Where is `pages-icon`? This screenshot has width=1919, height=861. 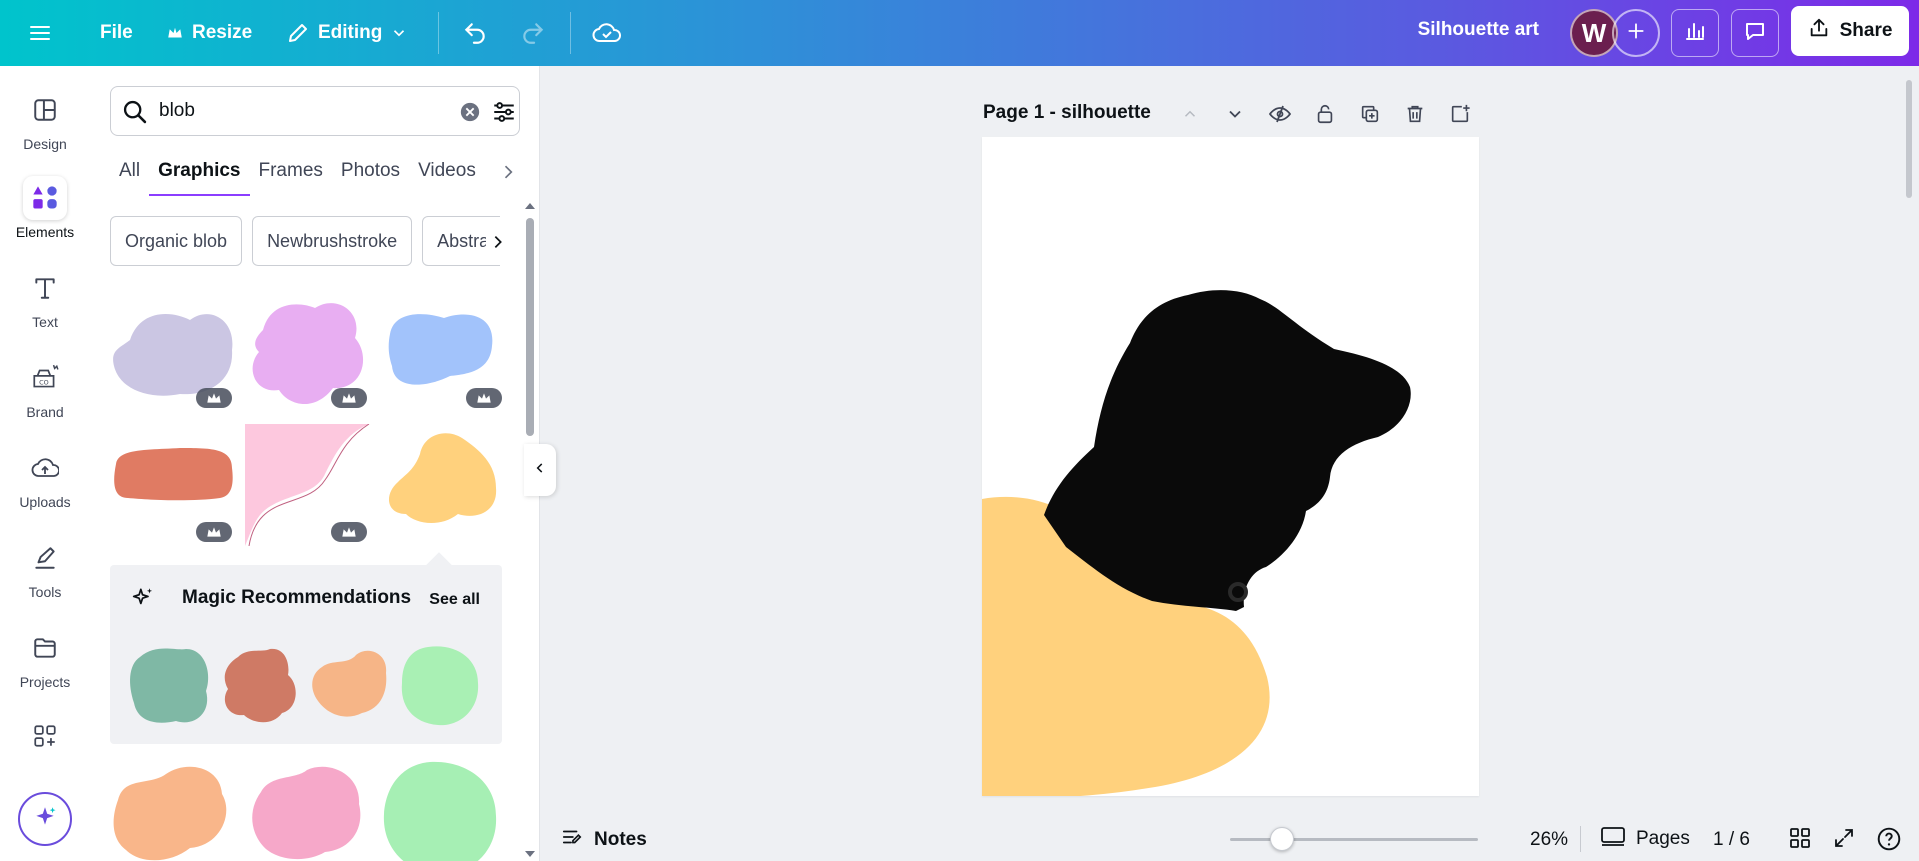
pages-icon is located at coordinates (1613, 839).